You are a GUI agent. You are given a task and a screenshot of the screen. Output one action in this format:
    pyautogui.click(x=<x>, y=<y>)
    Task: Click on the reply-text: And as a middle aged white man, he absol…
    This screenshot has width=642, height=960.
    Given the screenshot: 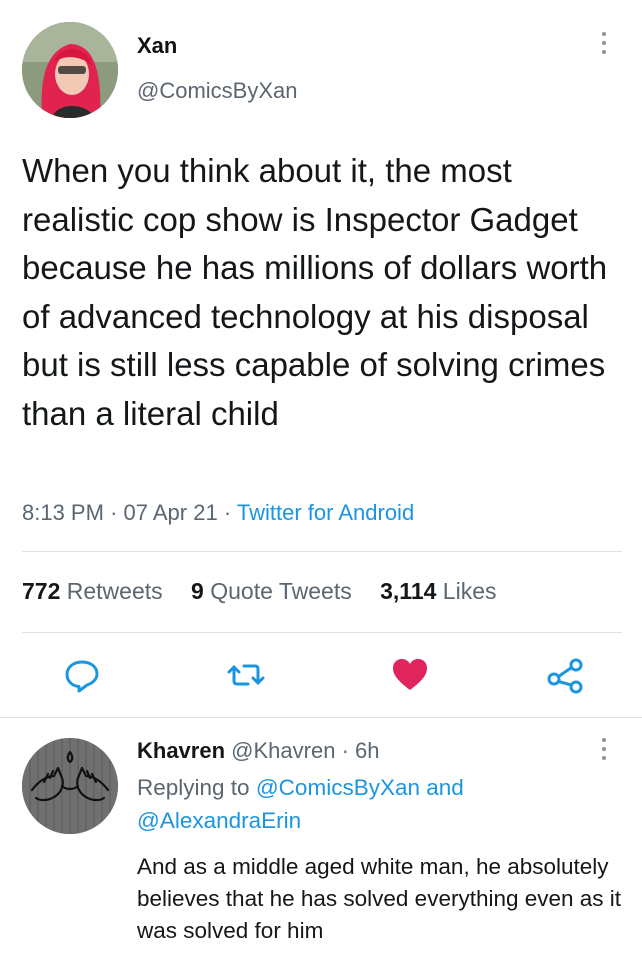 What is the action you would take?
    pyautogui.click(x=379, y=898)
    